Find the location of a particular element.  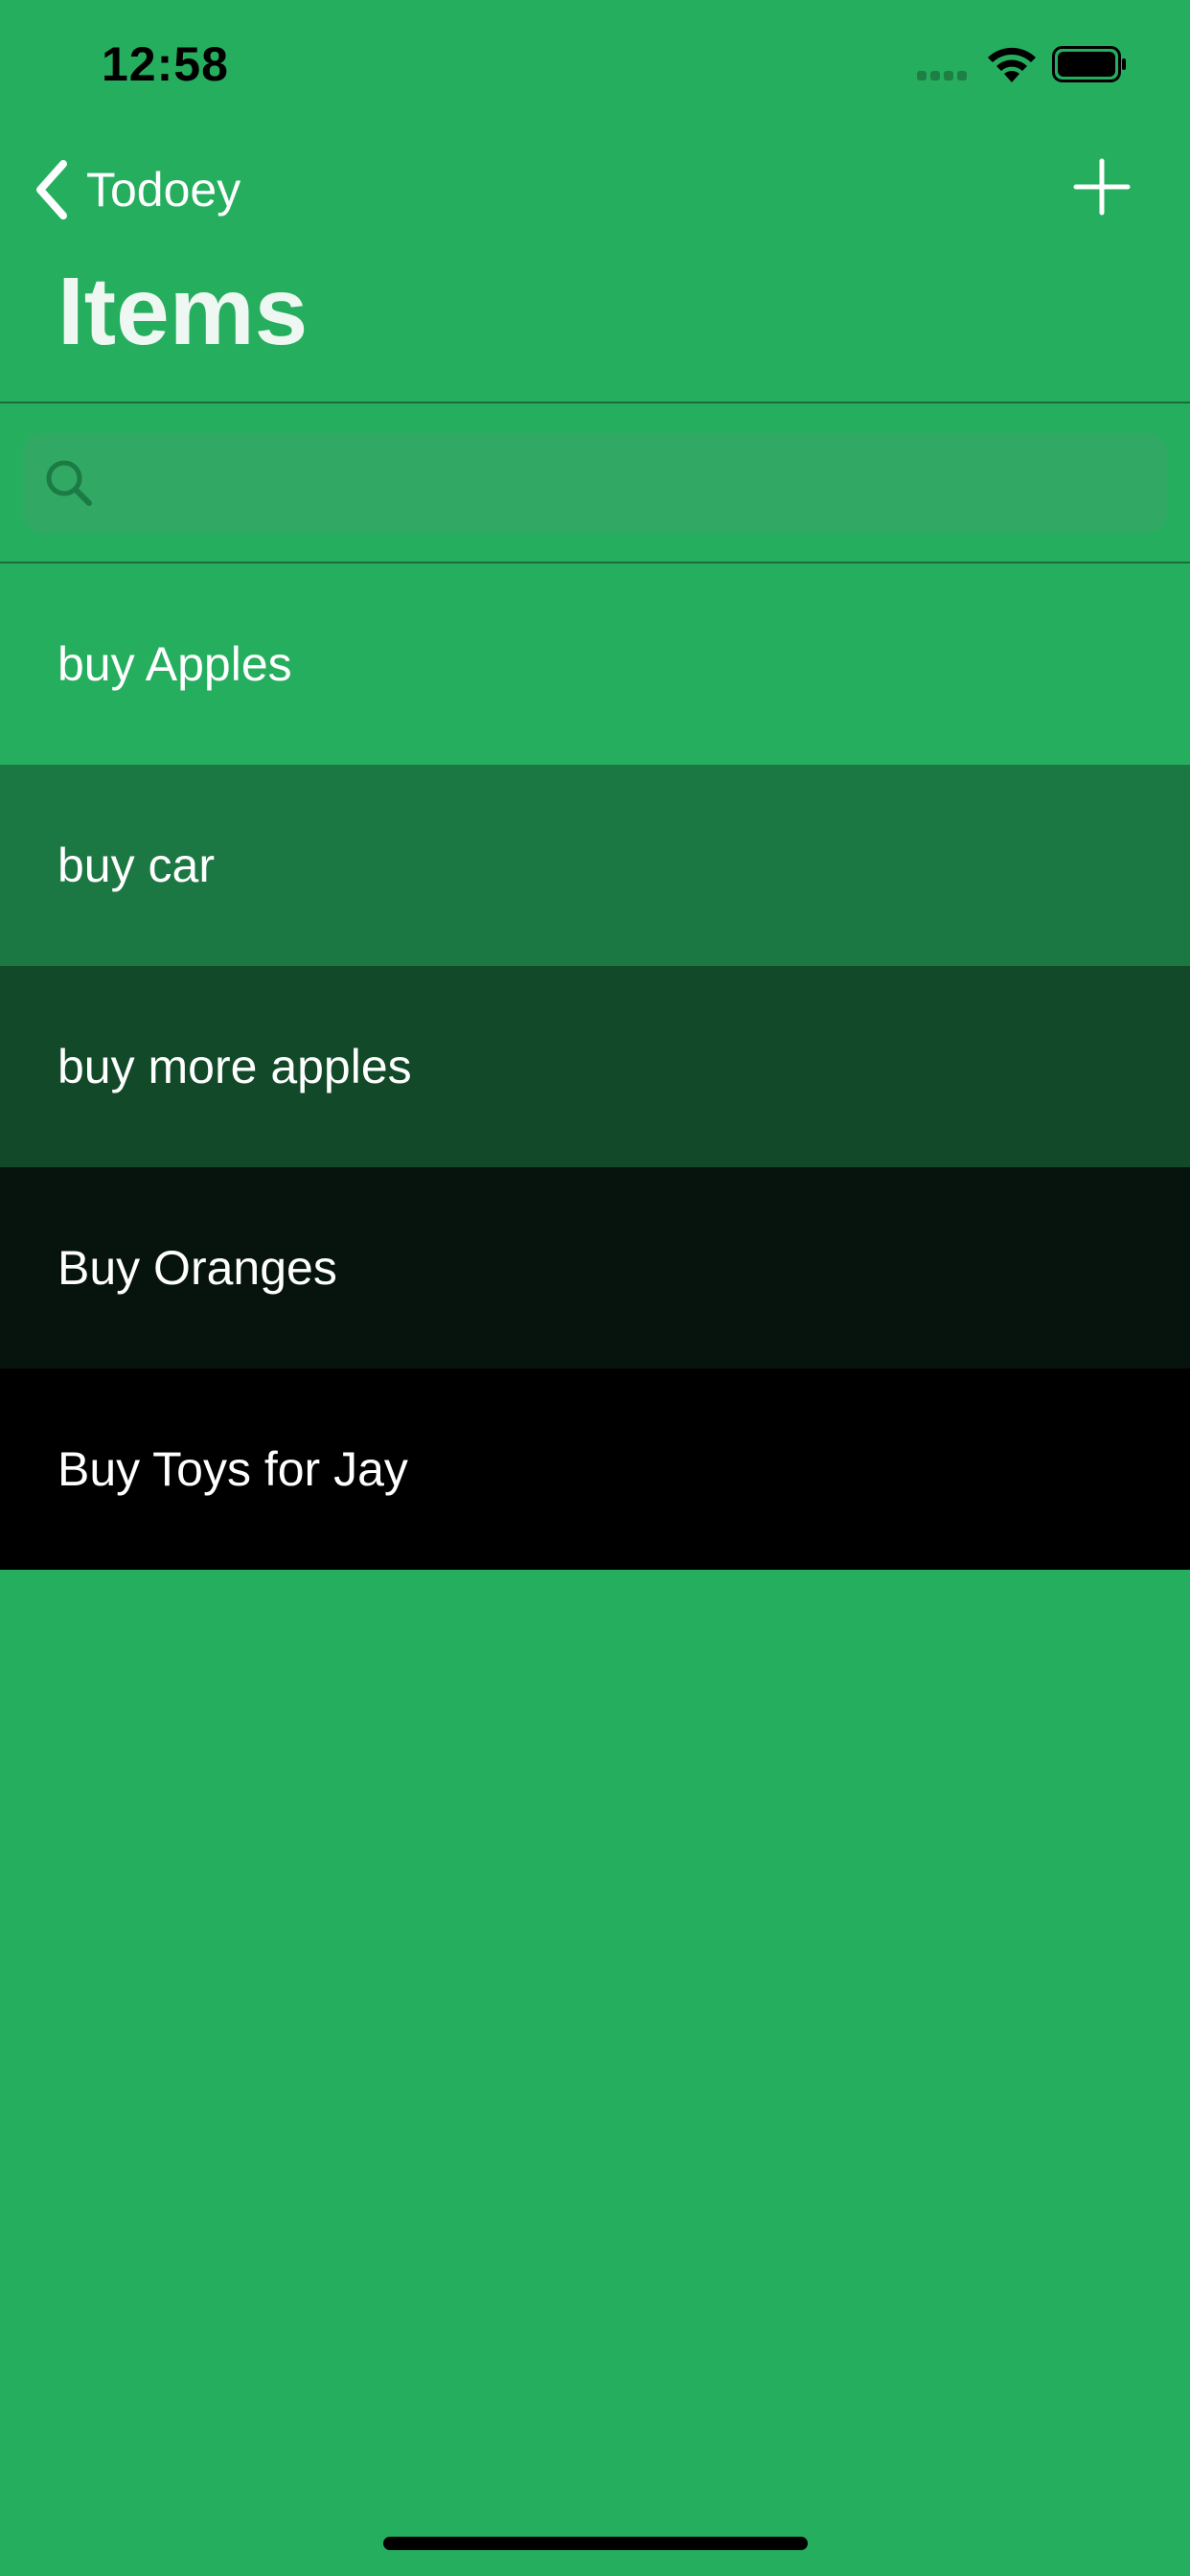

list-item-label: buy Apples is located at coordinates (175, 664).